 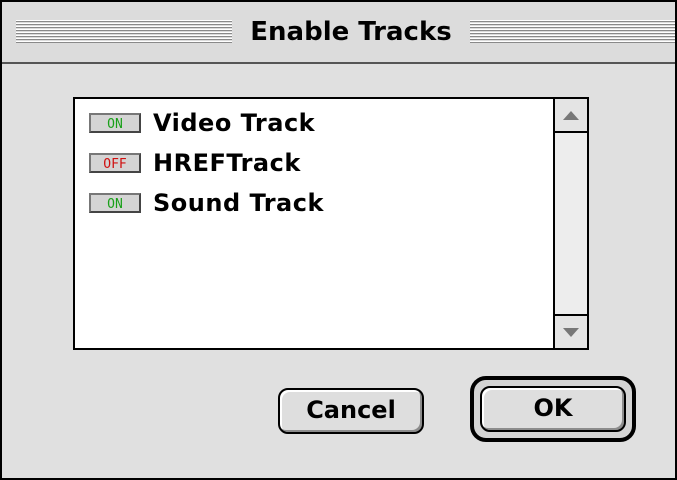 What do you see at coordinates (115, 163) in the screenshot?
I see `track-state-toggle: OFF` at bounding box center [115, 163].